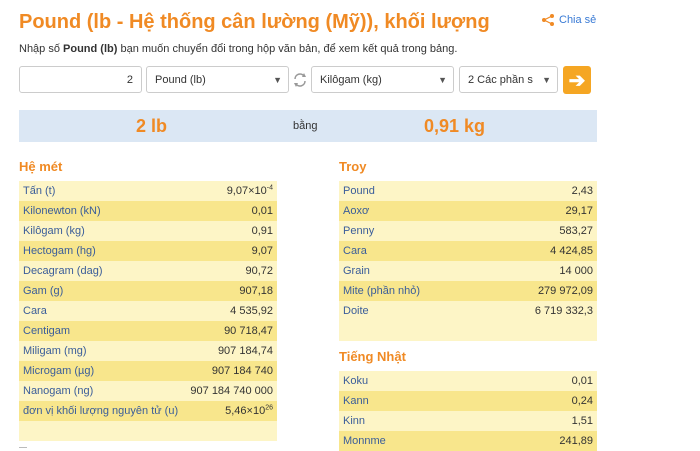 The height and width of the screenshot is (451, 700). I want to click on table-row: Cara 4 424,85, so click(468, 251).